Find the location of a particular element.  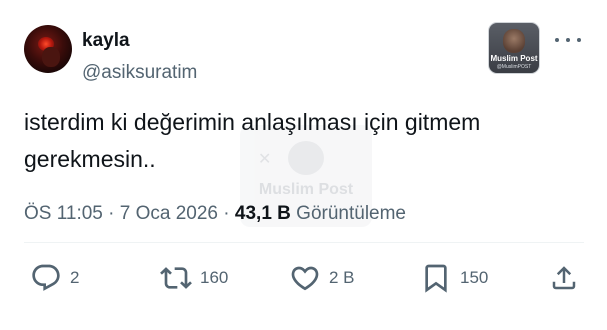

tweet-text-line-2: gerekmesin.. is located at coordinates (90, 159).